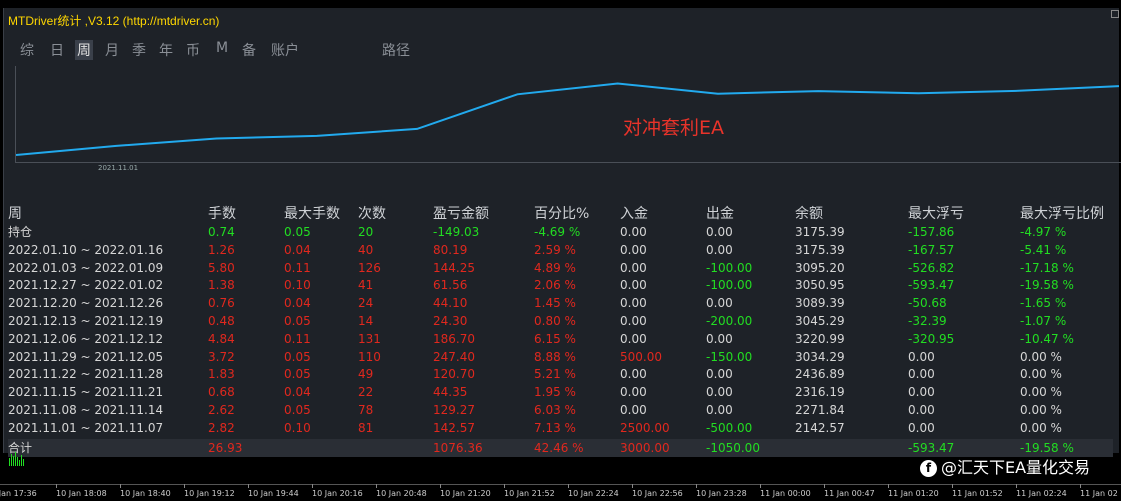 Image resolution: width=1121 pixels, height=501 pixels. What do you see at coordinates (567, 119) in the screenshot?
I see `balance-curve-svg` at bounding box center [567, 119].